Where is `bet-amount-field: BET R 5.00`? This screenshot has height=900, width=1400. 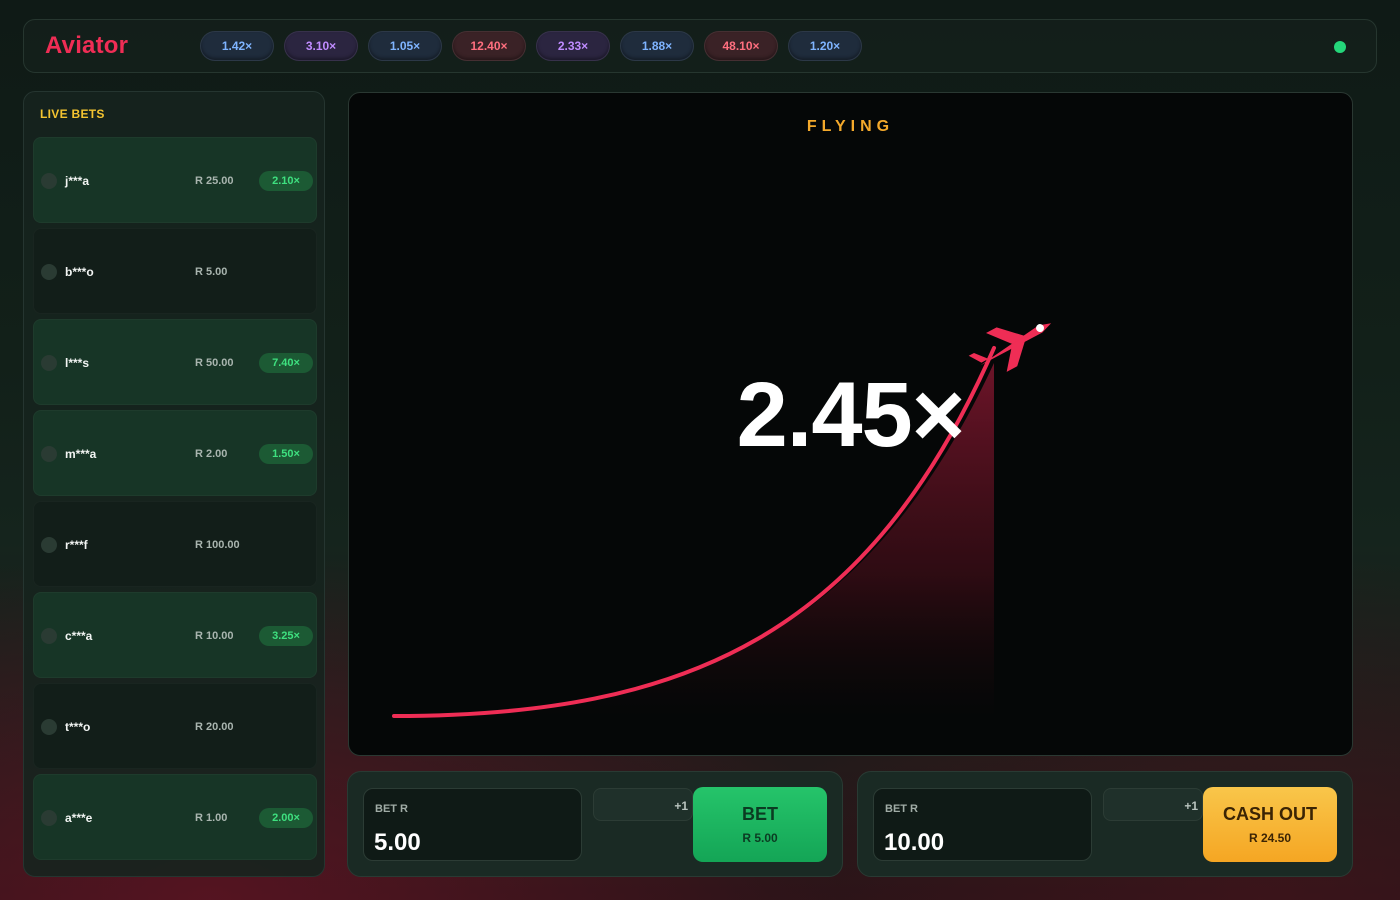
bet-amount-field: BET R 5.00 is located at coordinates (472, 824).